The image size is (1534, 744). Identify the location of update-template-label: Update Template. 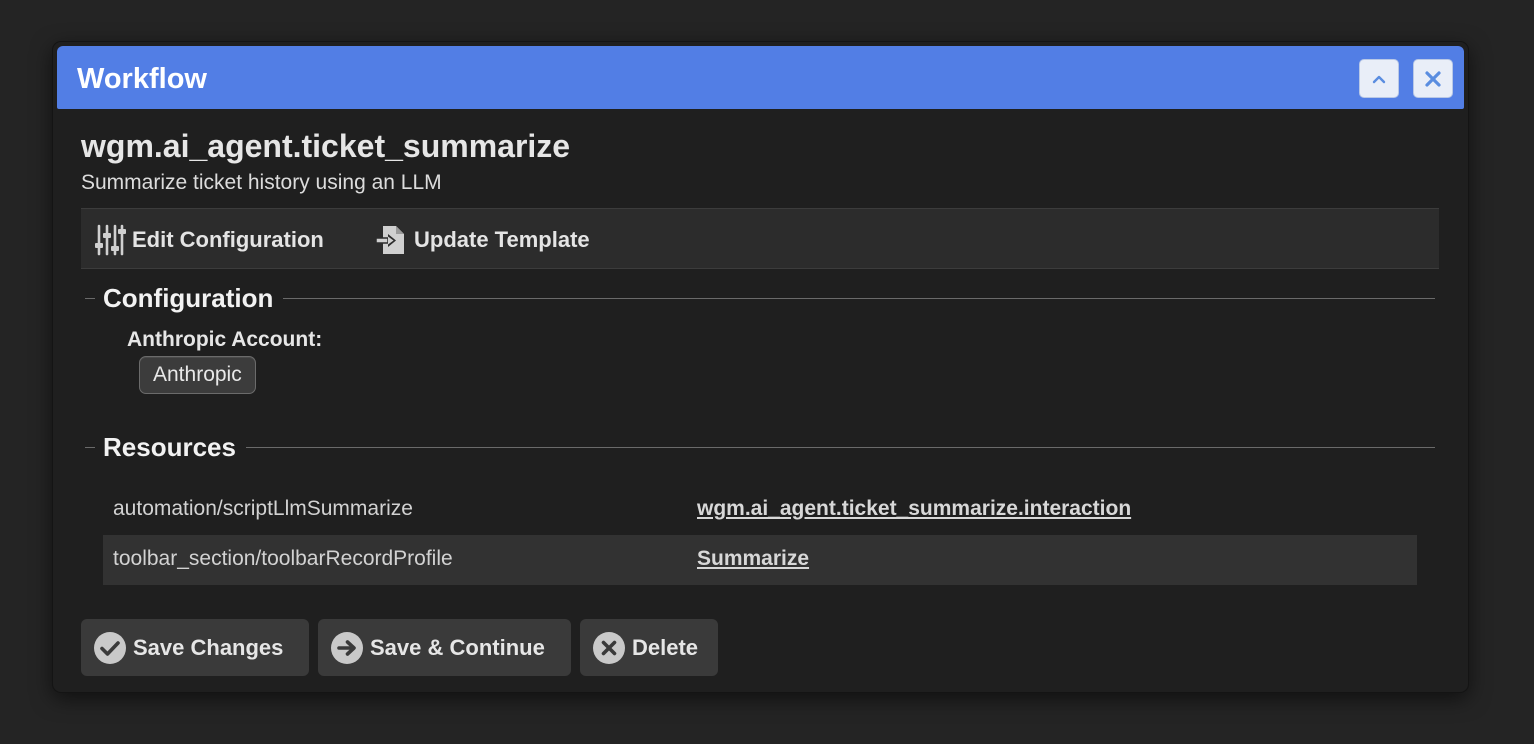
(502, 239).